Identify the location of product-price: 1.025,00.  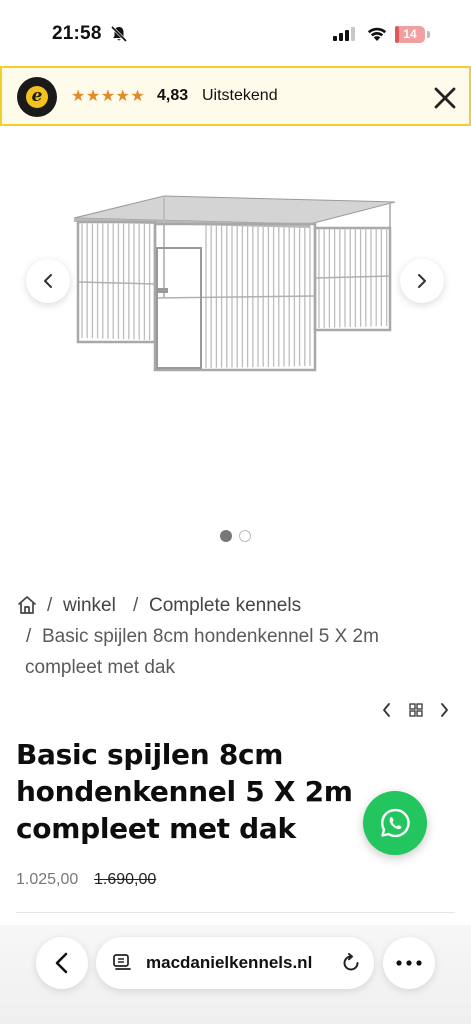
(47, 879).